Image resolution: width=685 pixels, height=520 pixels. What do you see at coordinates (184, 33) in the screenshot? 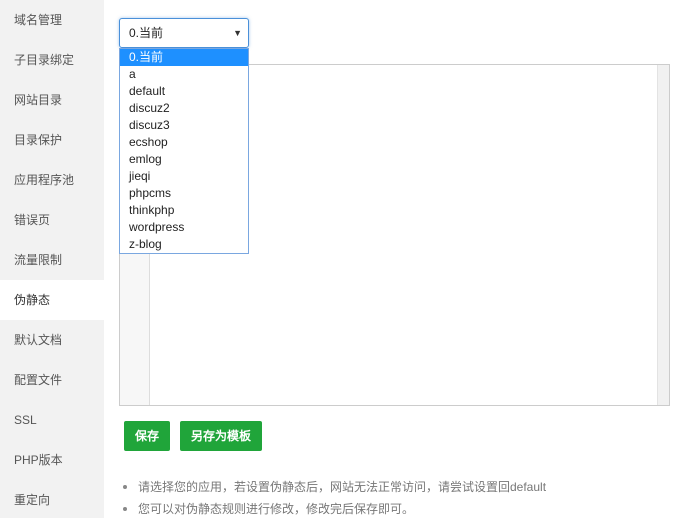
I see `rewrite-template-select: 0.当前 ▼` at bounding box center [184, 33].